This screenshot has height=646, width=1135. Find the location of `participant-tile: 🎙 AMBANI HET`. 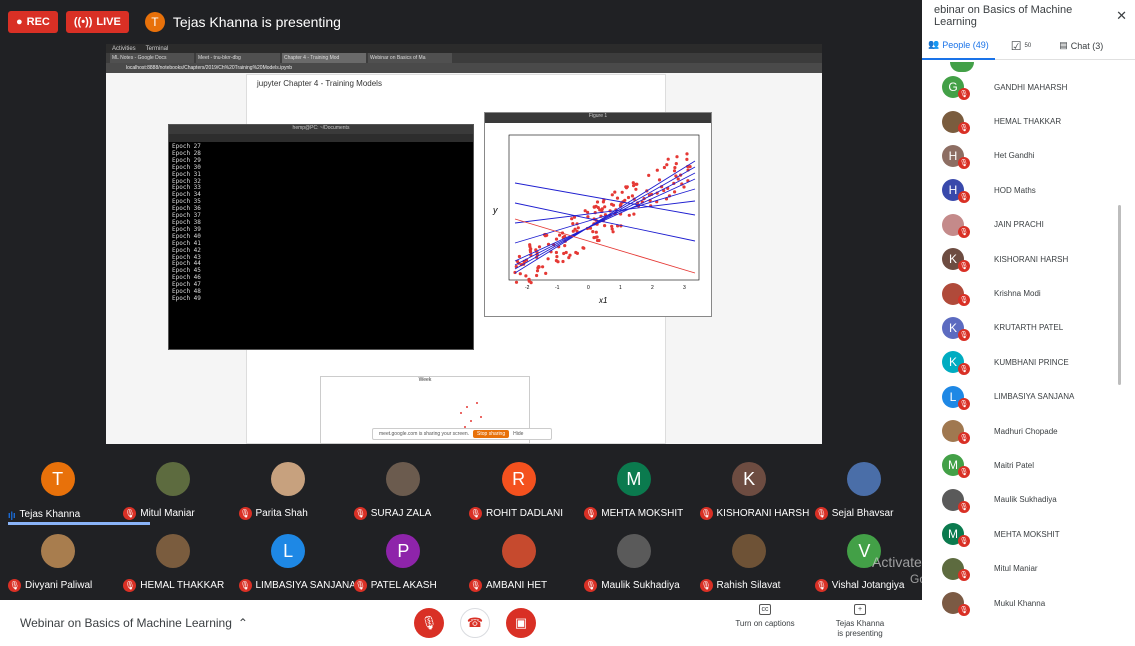

participant-tile: 🎙 AMBANI HET is located at coordinates (518, 565).